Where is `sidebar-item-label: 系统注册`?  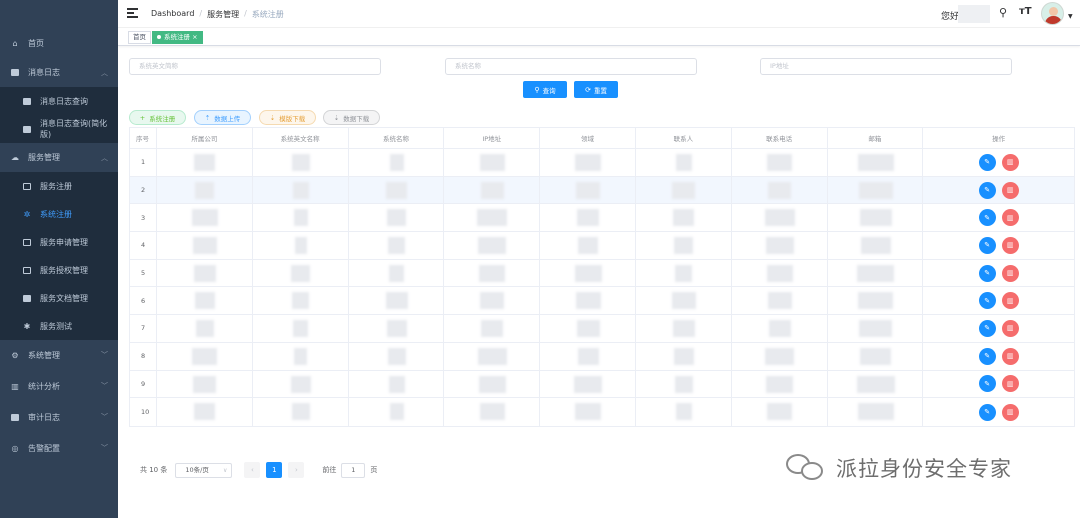 sidebar-item-label: 系统注册 is located at coordinates (56, 214).